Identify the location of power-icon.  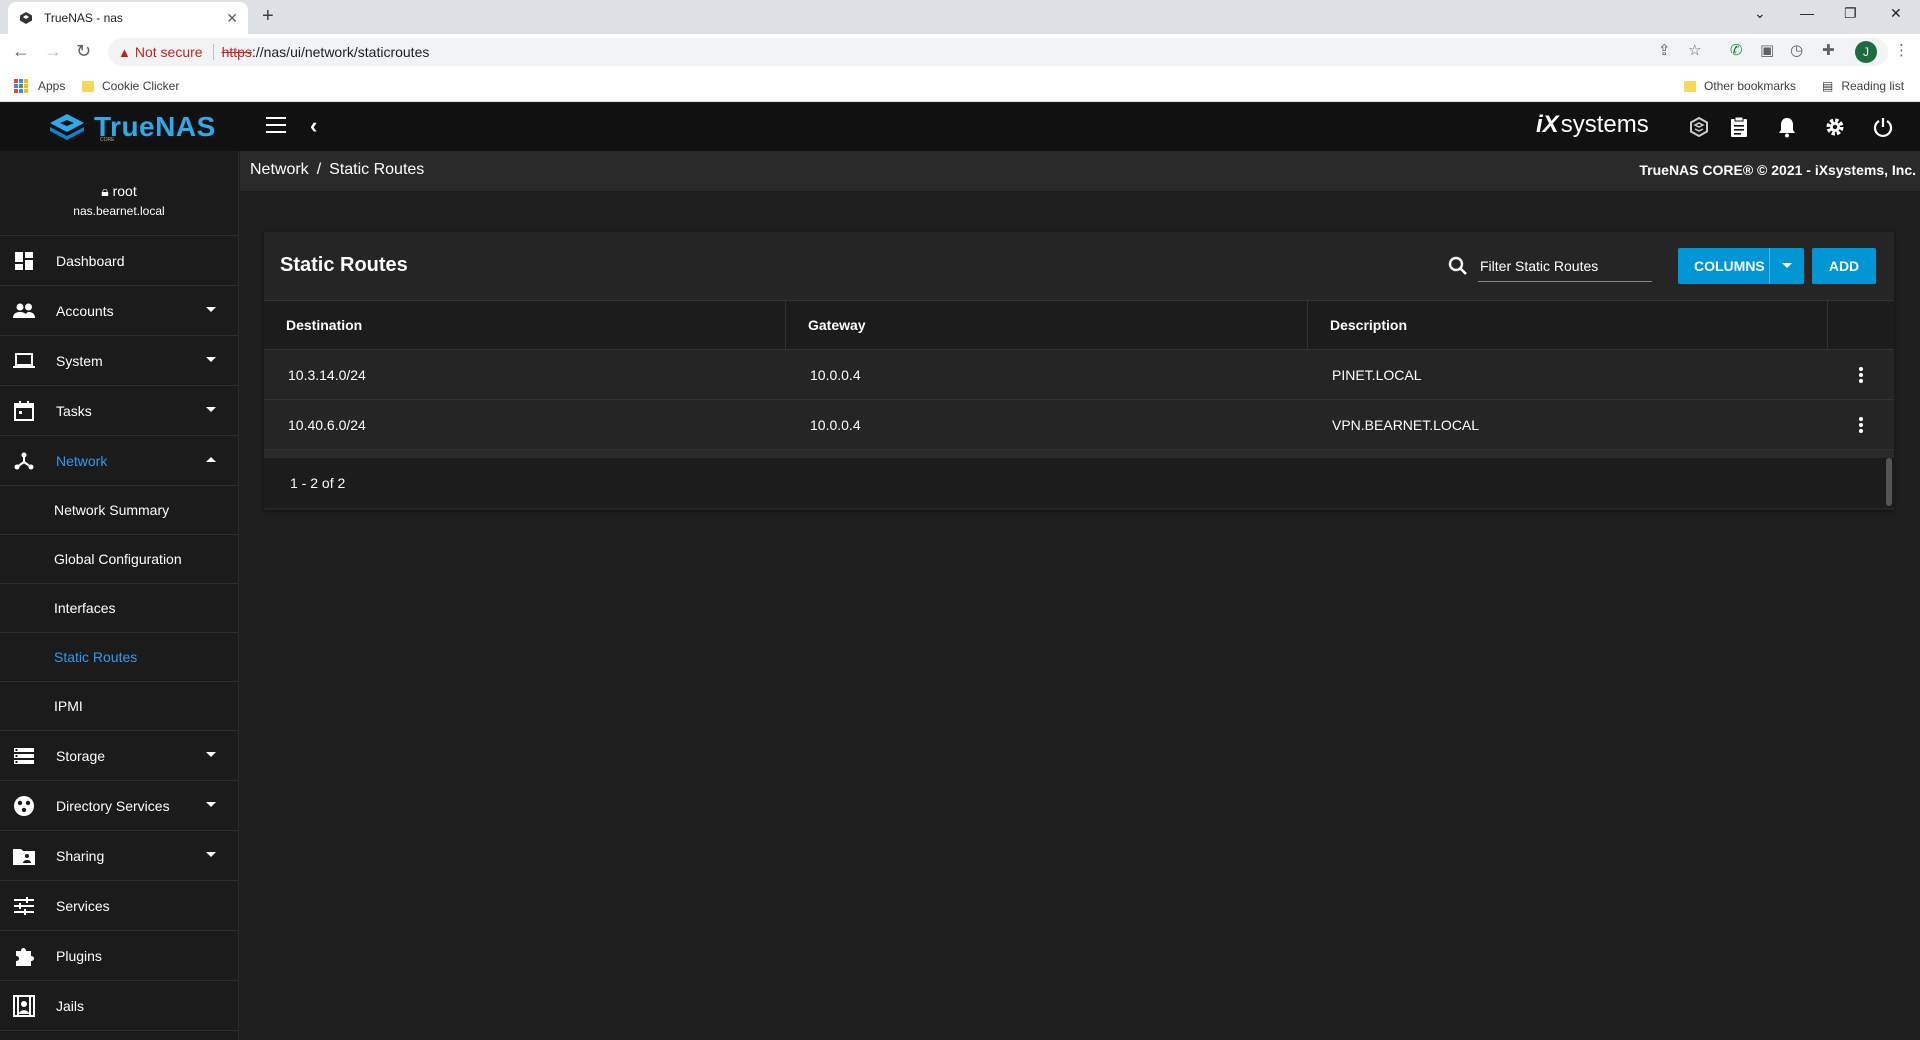
(1883, 127).